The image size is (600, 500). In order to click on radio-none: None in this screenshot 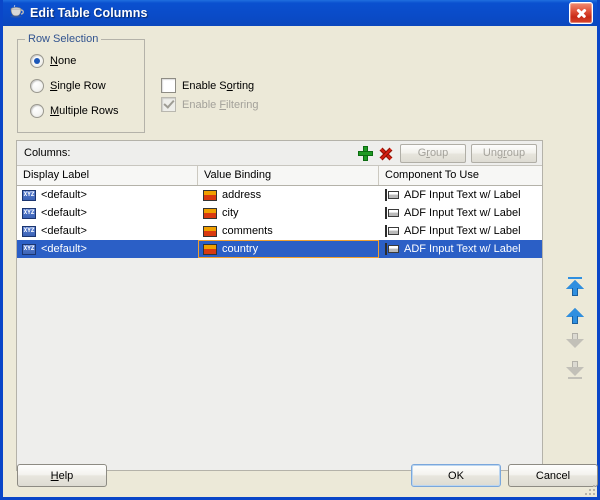, I will do `click(53, 61)`.